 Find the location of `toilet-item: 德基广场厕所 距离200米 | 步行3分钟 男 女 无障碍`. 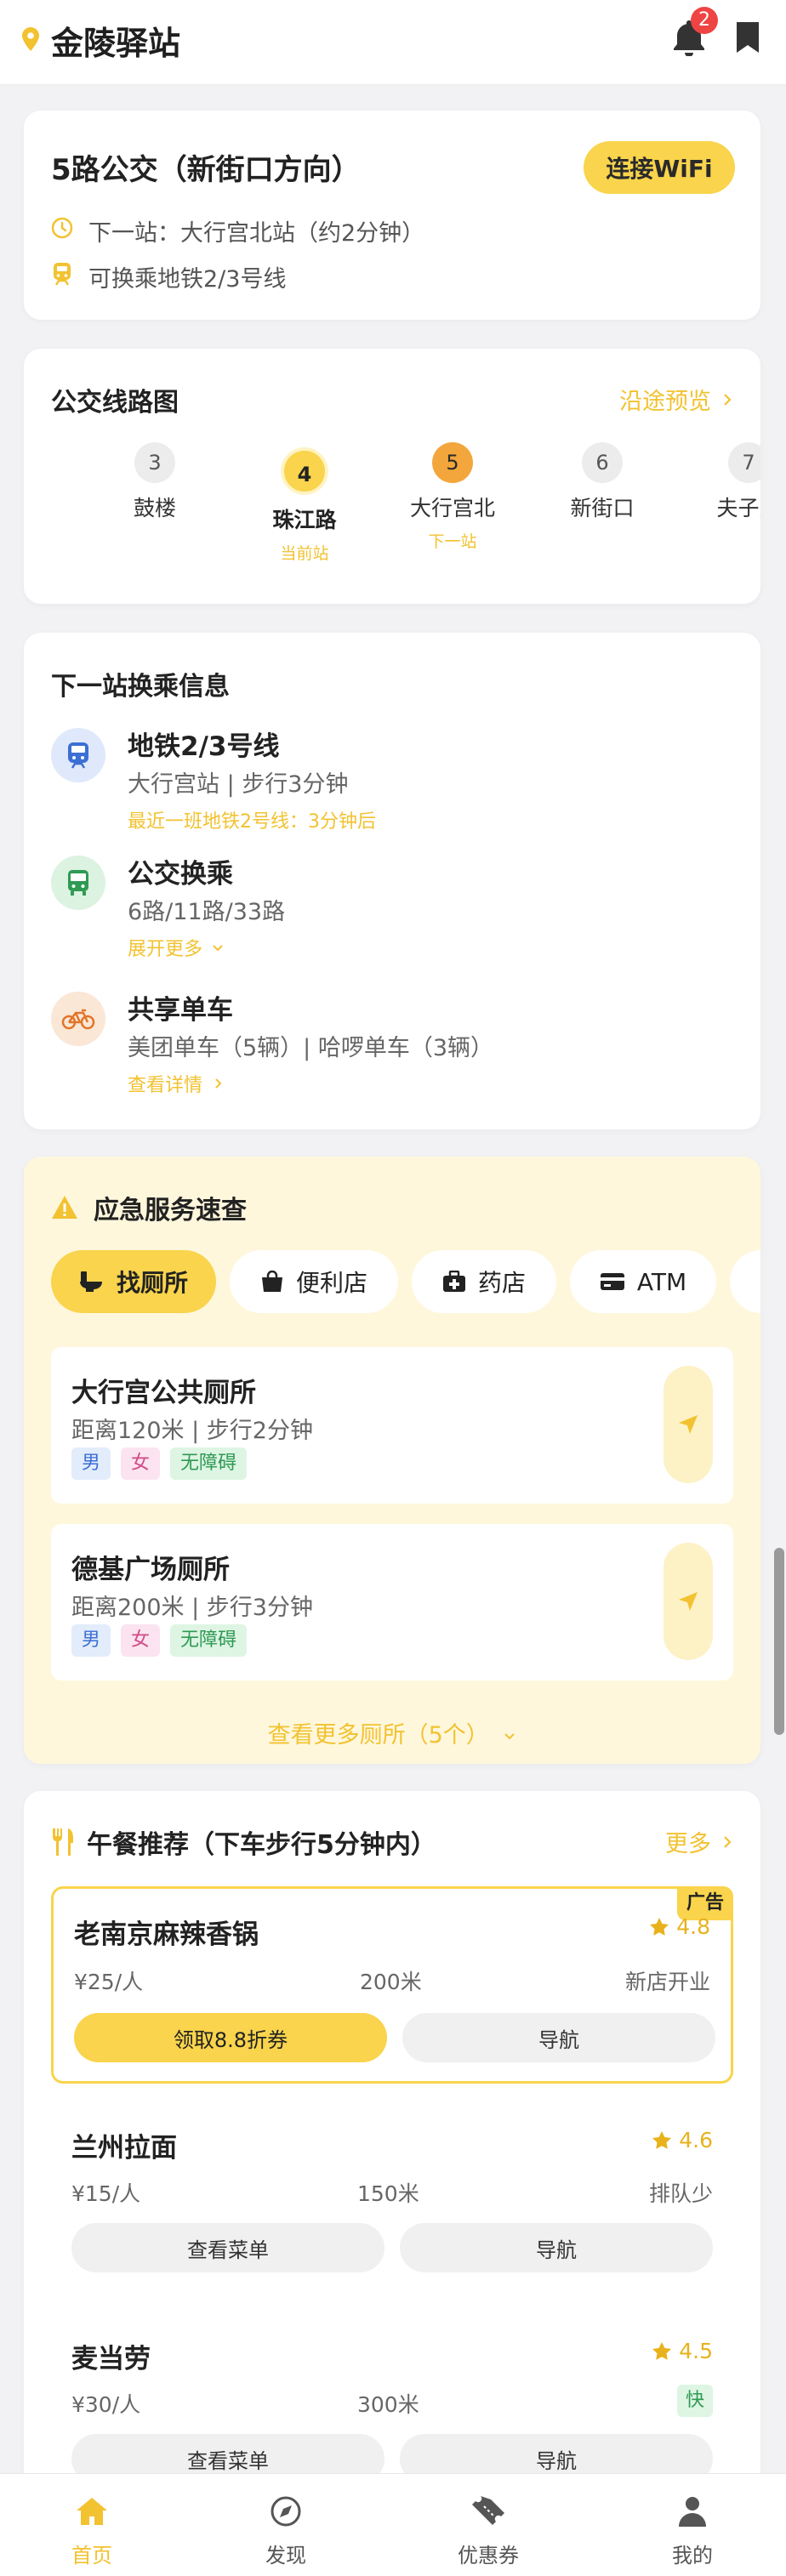

toilet-item: 德基广场厕所 距离200米 | 步行3分钟 男 女 无障碍 is located at coordinates (392, 1602).